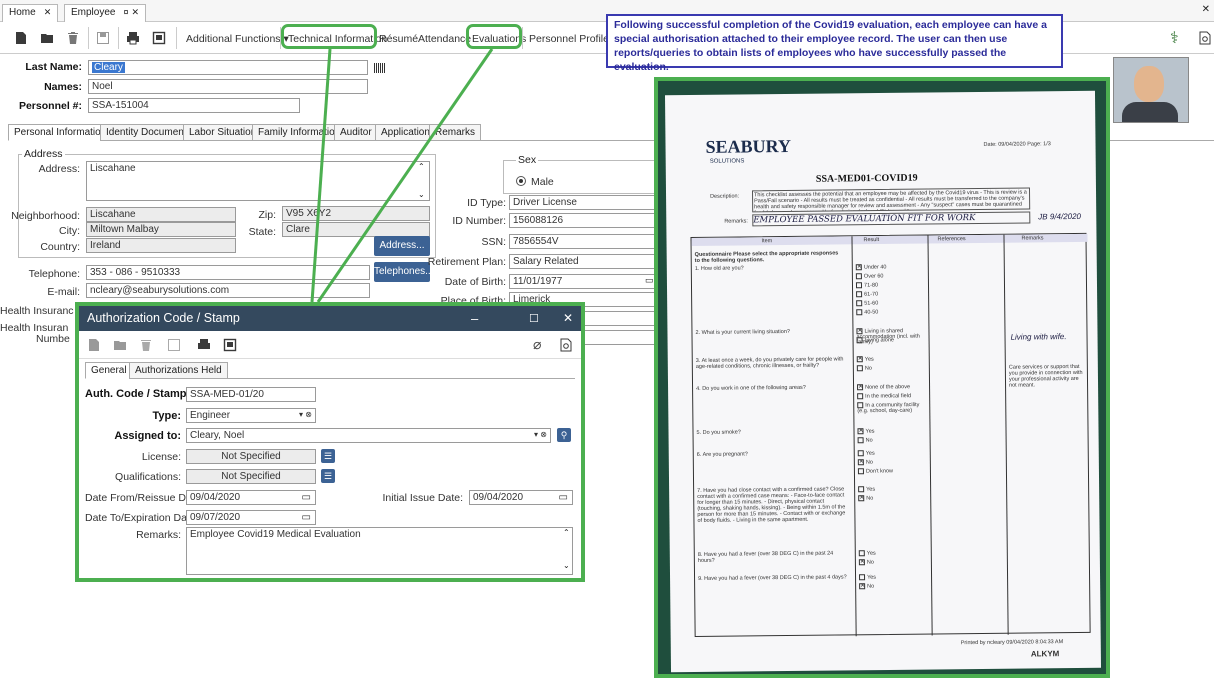  What do you see at coordinates (1012, 643) in the screenshot?
I see `scan-footer: Printed by ncleary 09/04/2020 8:04:33 AM` at bounding box center [1012, 643].